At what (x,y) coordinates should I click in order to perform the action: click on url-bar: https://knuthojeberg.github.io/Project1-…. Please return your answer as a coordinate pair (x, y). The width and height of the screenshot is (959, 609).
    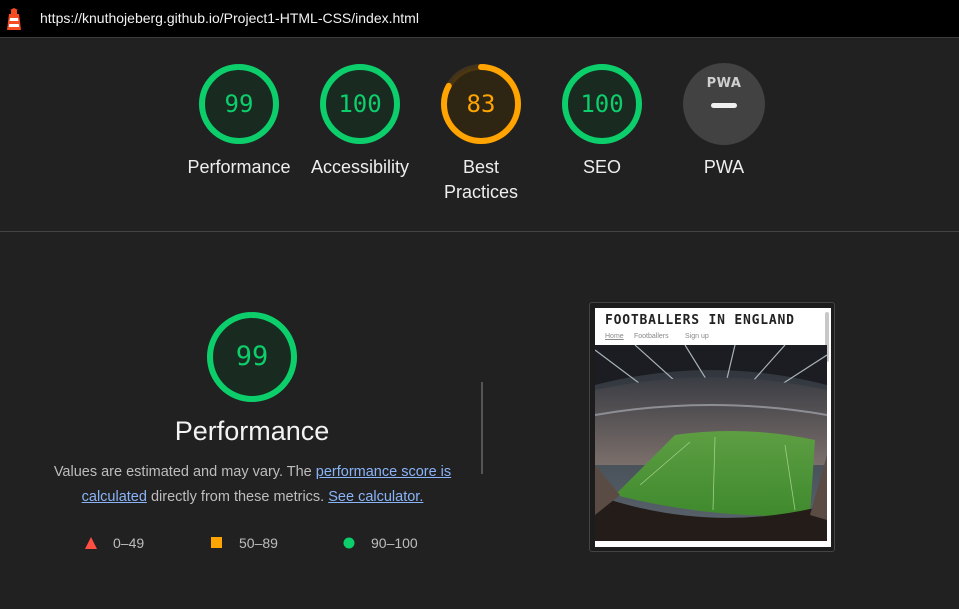
    Looking at the image, I should click on (479, 19).